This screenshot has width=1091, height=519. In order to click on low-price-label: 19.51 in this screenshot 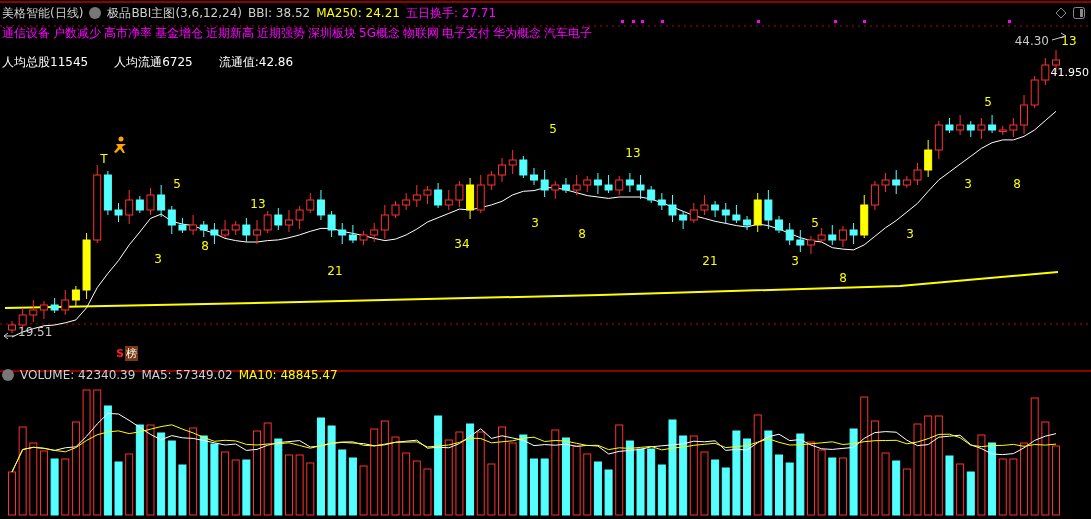, I will do `click(35, 332)`.